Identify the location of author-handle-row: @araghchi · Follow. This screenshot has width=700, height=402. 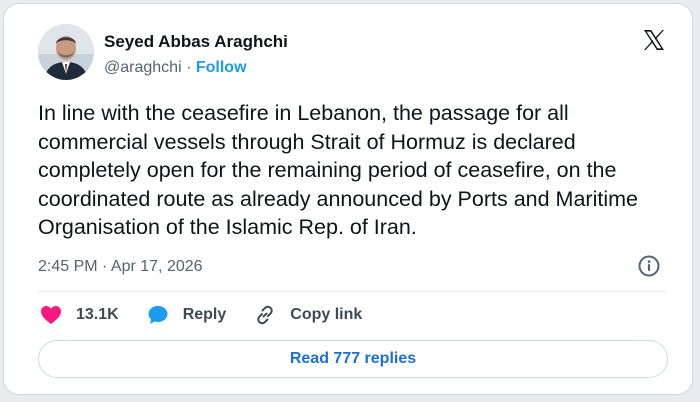
(175, 68).